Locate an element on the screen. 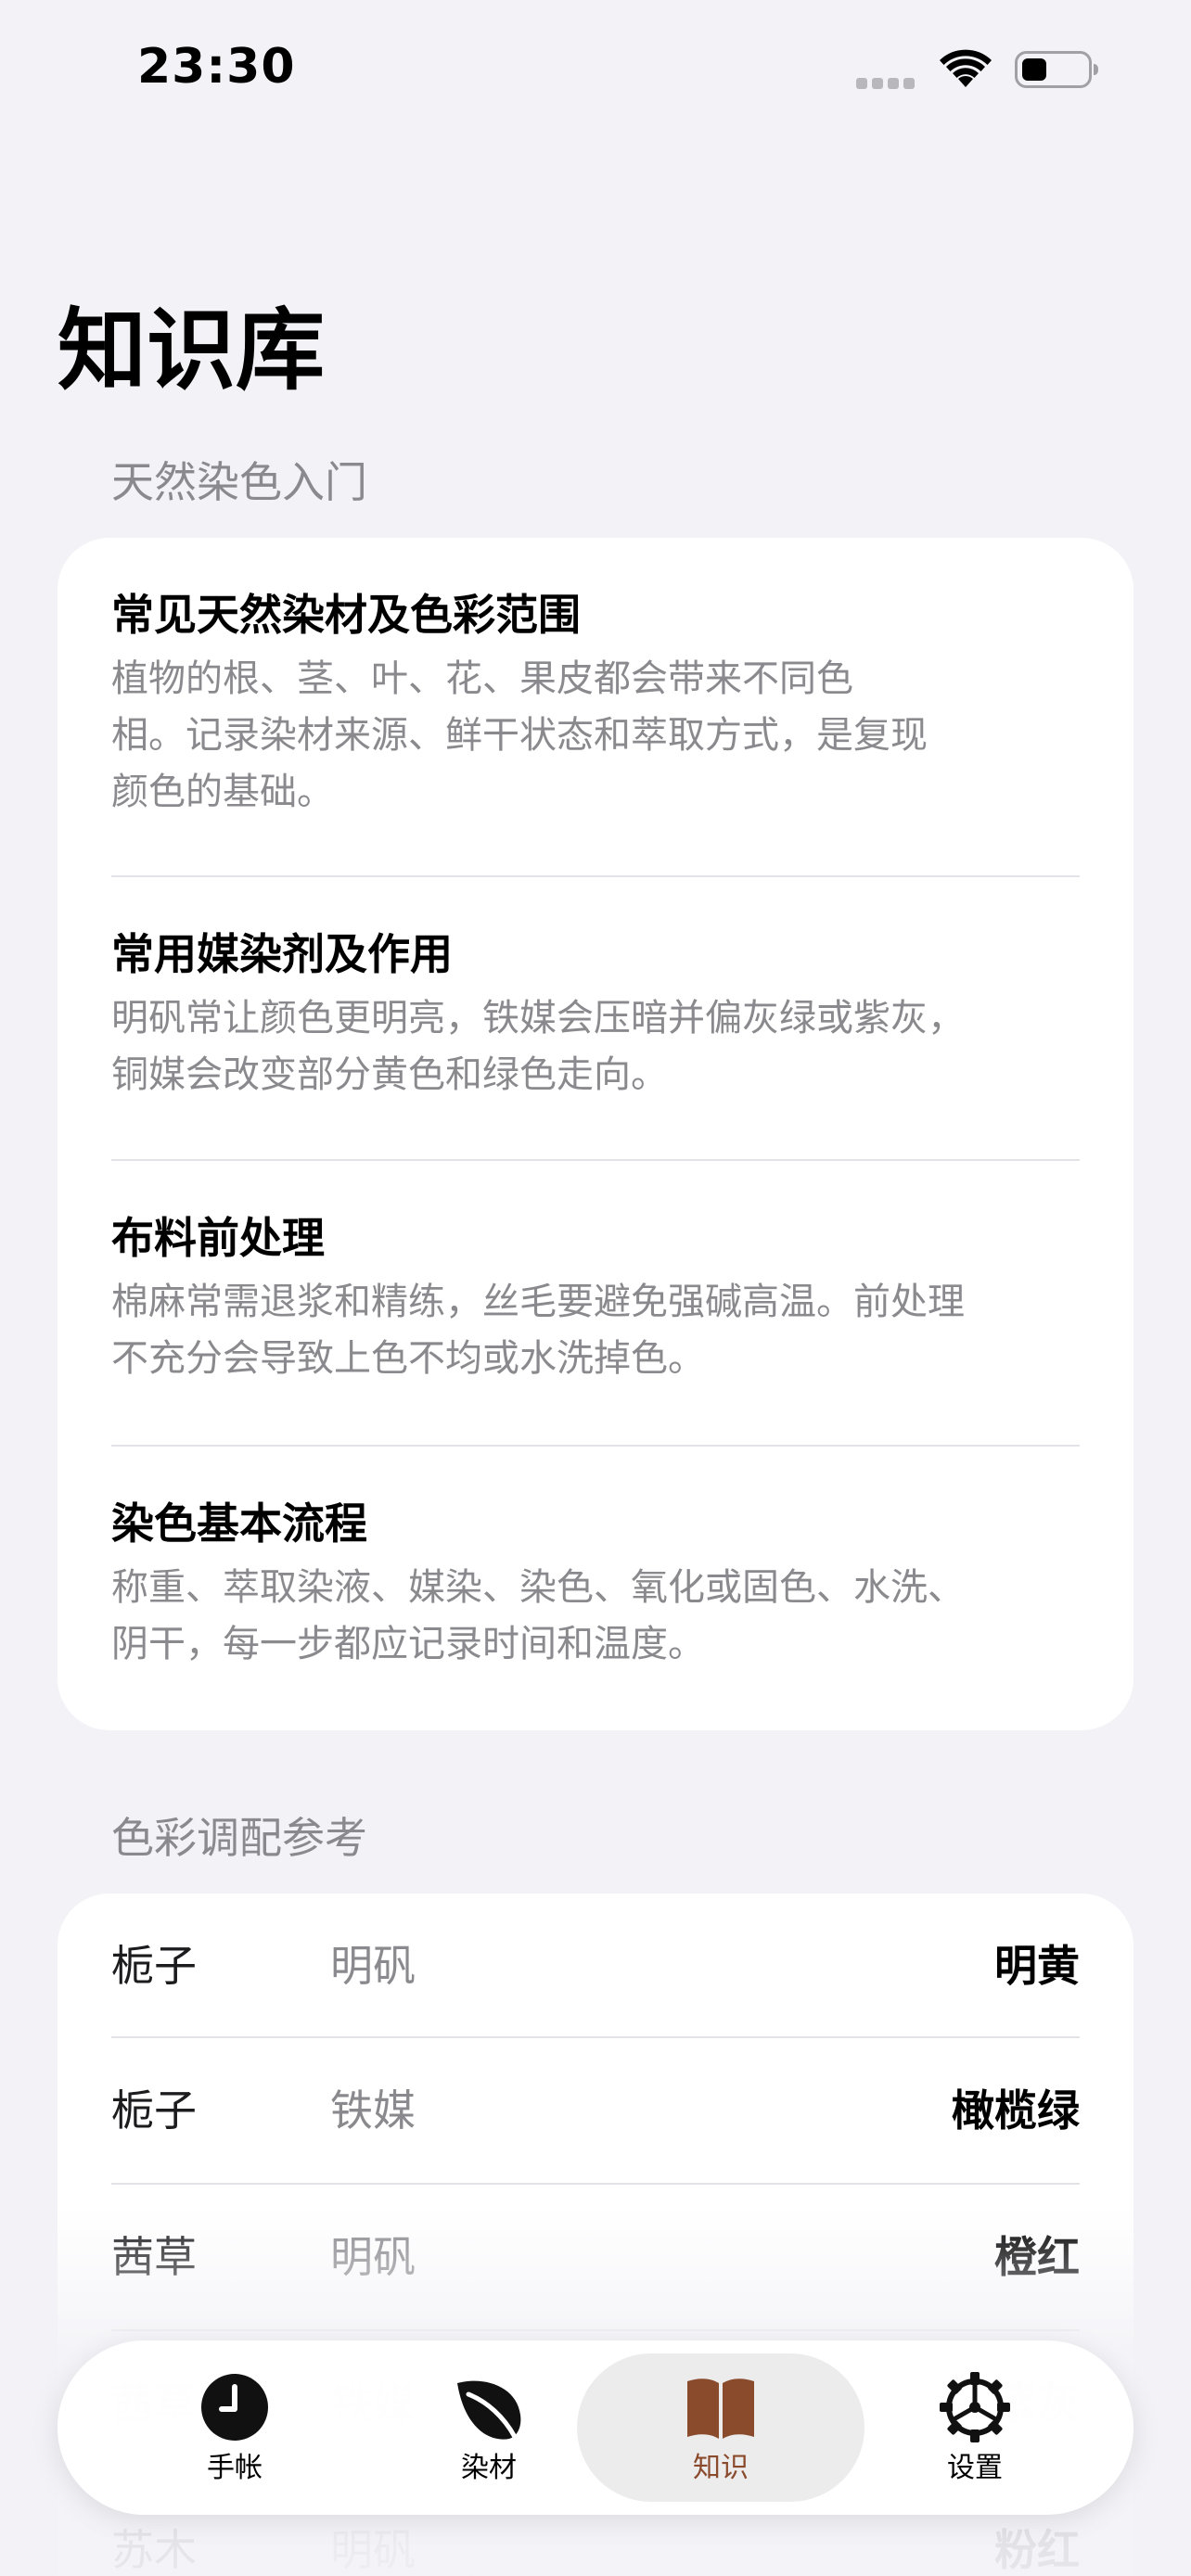  article-title: 布料前处理 is located at coordinates (218, 1238).